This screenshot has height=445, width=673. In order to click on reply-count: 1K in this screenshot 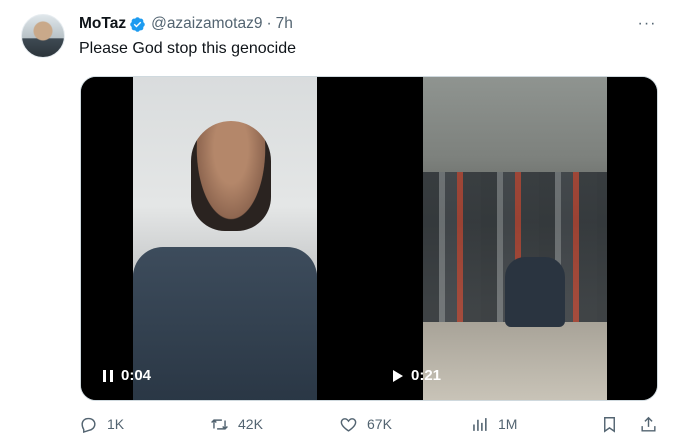, I will do `click(116, 424)`.